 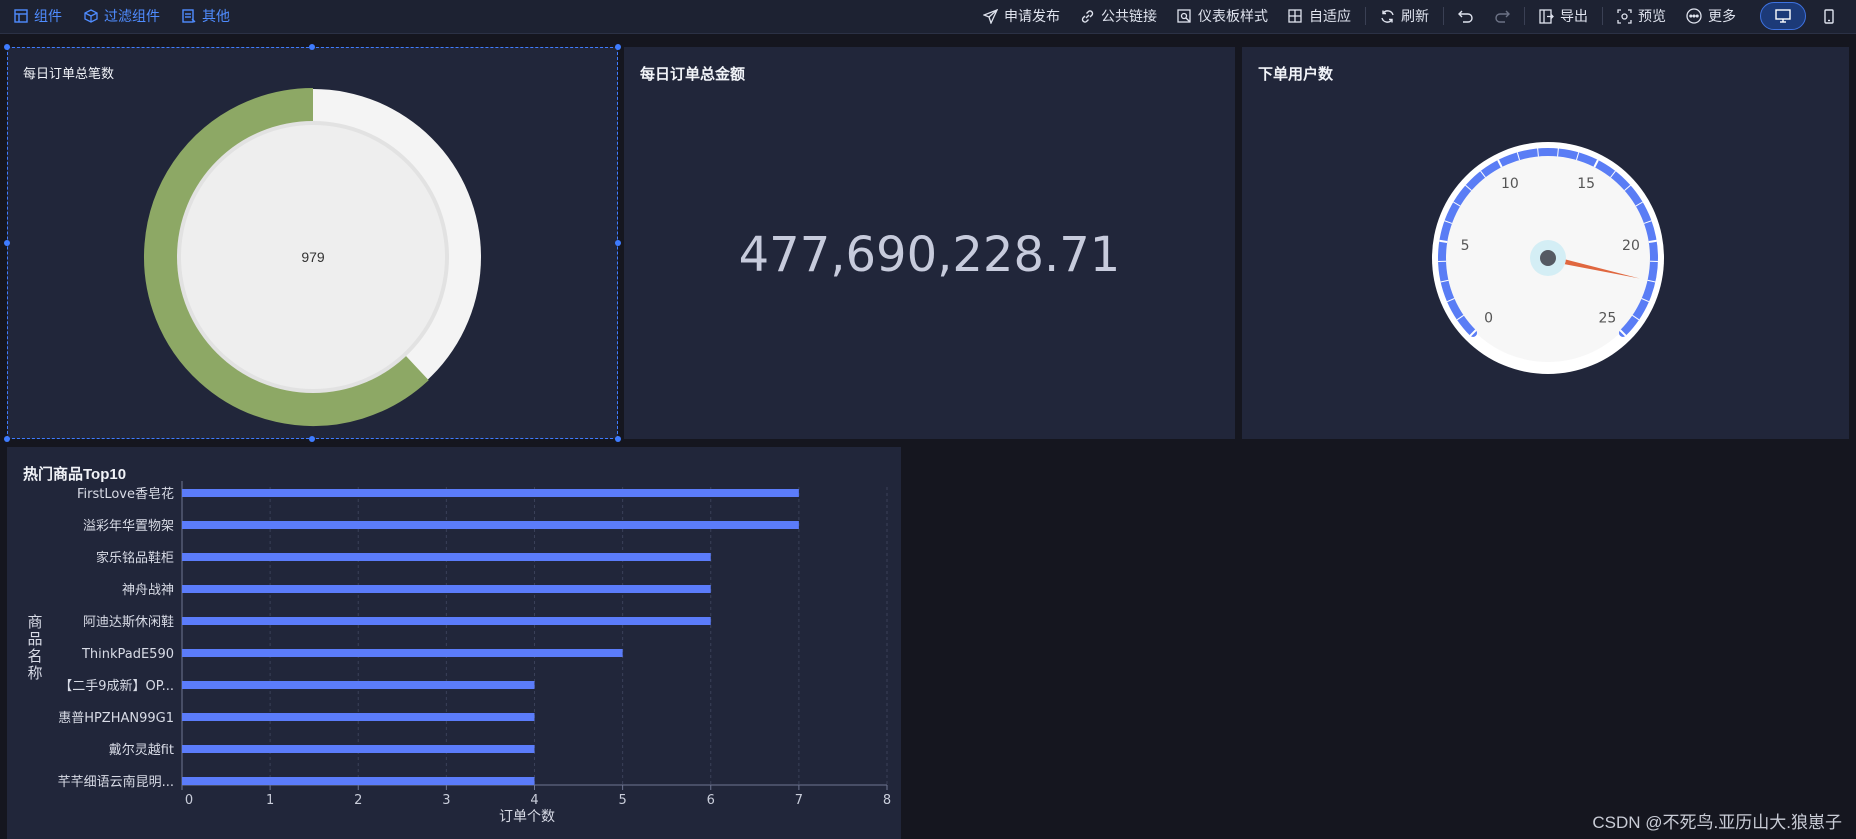 I want to click on gauge-tick-label: 25, so click(x=1607, y=318).